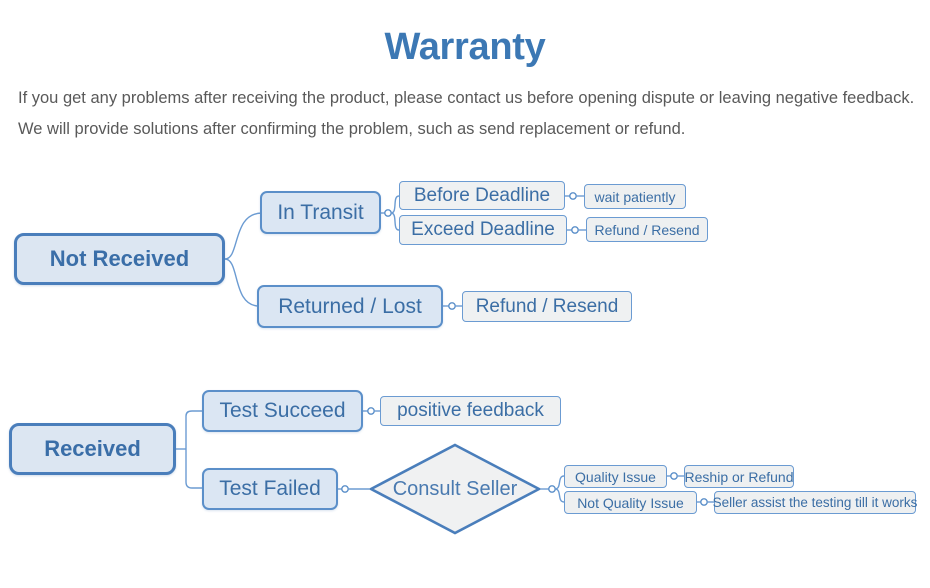  I want to click on knob-test-failed, so click(345, 489).